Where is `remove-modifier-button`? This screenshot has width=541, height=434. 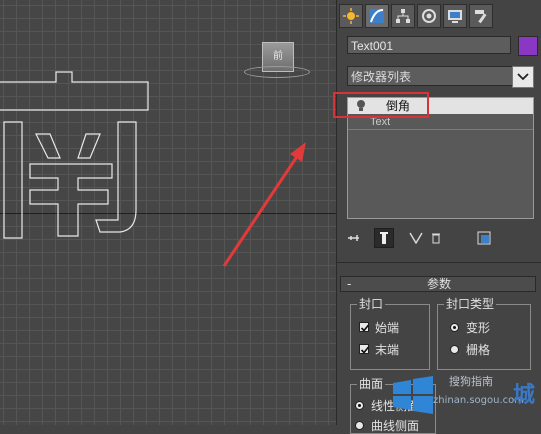 remove-modifier-button is located at coordinates (436, 238).